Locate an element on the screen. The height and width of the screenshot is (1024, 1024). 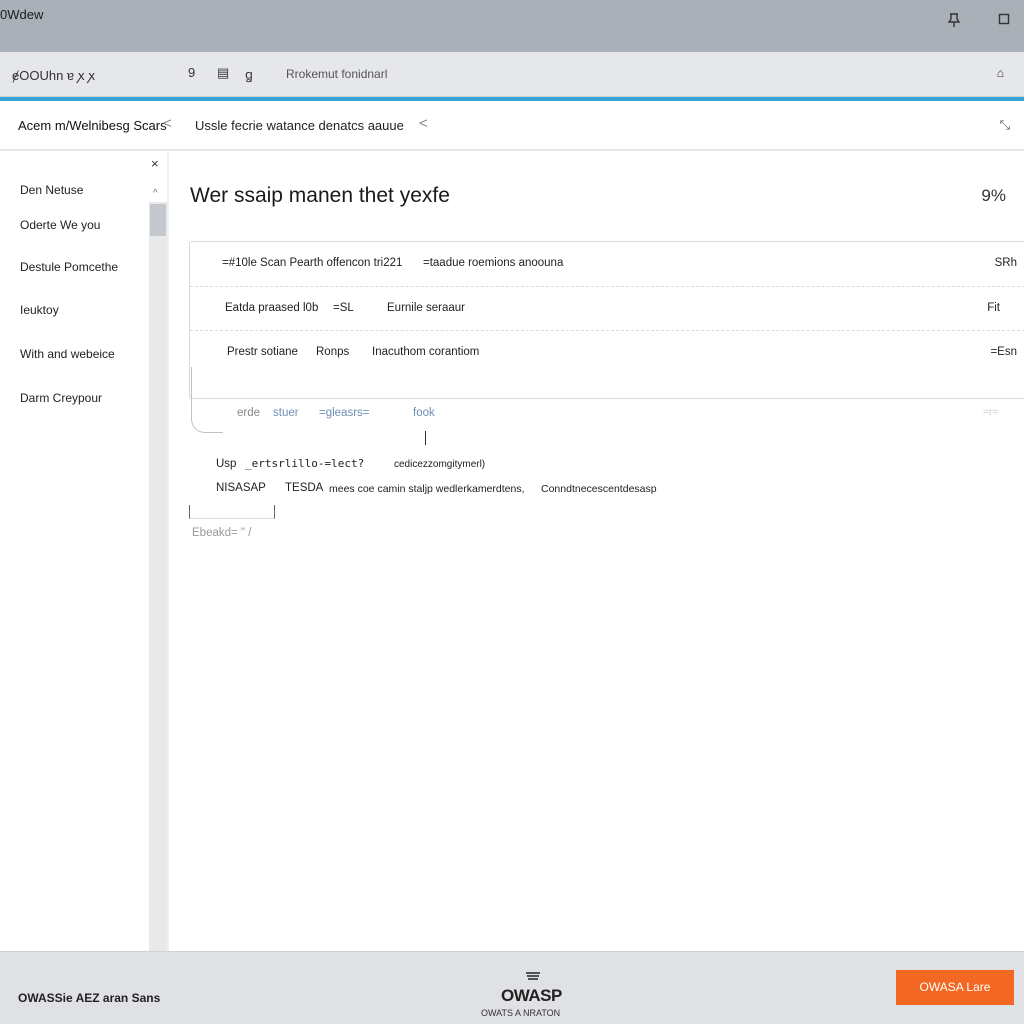
sub-item: fook is located at coordinates (424, 413).